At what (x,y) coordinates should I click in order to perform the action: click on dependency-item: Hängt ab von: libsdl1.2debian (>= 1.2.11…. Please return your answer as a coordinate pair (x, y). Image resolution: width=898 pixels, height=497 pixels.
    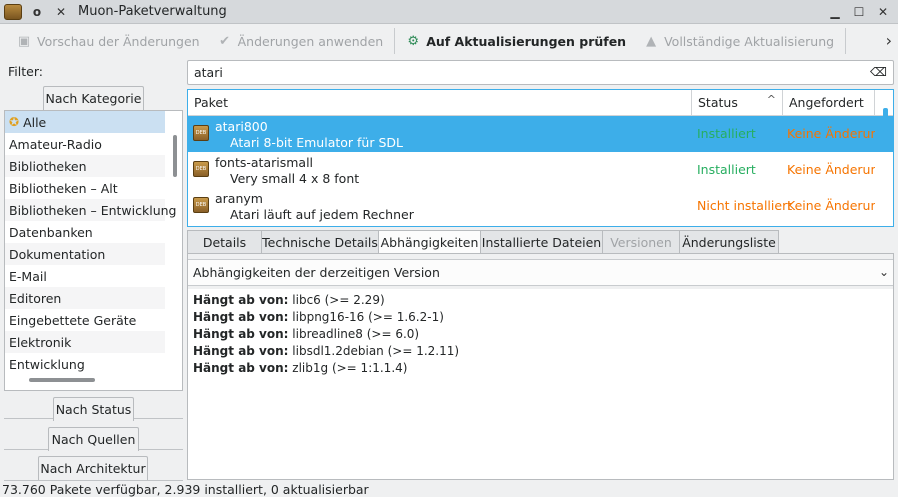
    Looking at the image, I should click on (540, 352).